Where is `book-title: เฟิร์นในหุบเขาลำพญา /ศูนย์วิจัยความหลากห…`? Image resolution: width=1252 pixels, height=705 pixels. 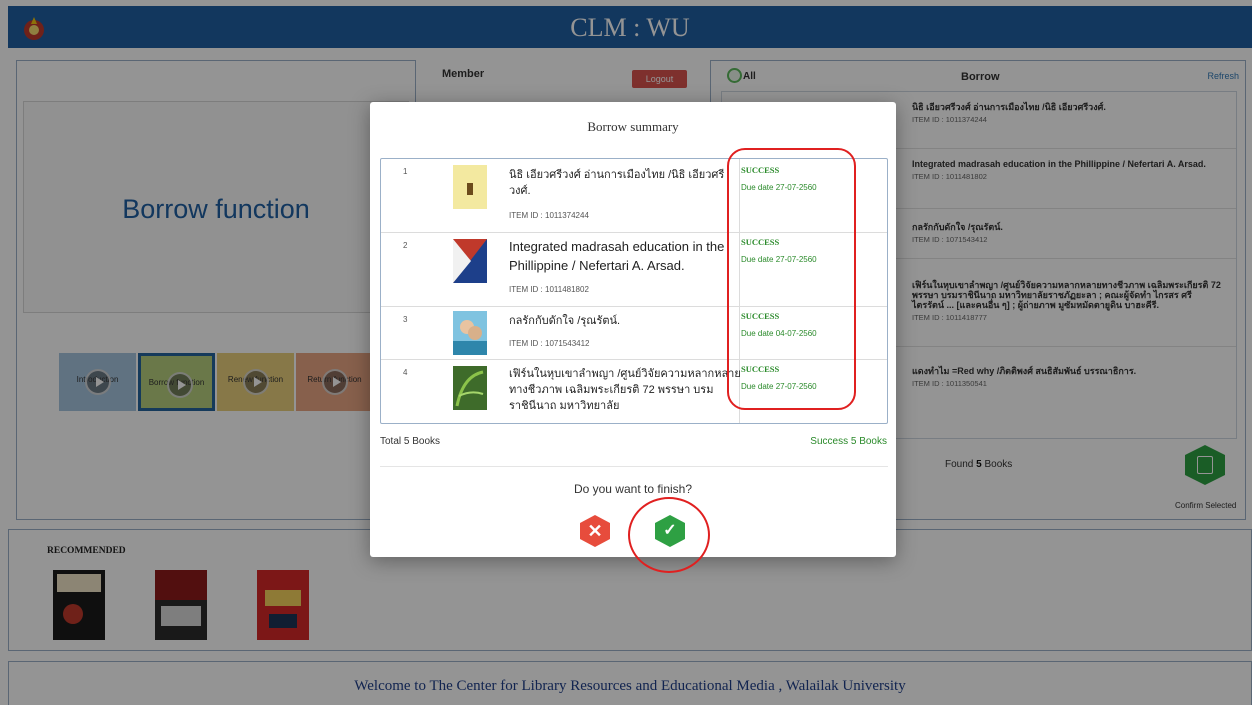
book-title: เฟิร์นในหุบเขาลำพญา /ศูนย์วิจัยความหลากห… is located at coordinates (625, 390).